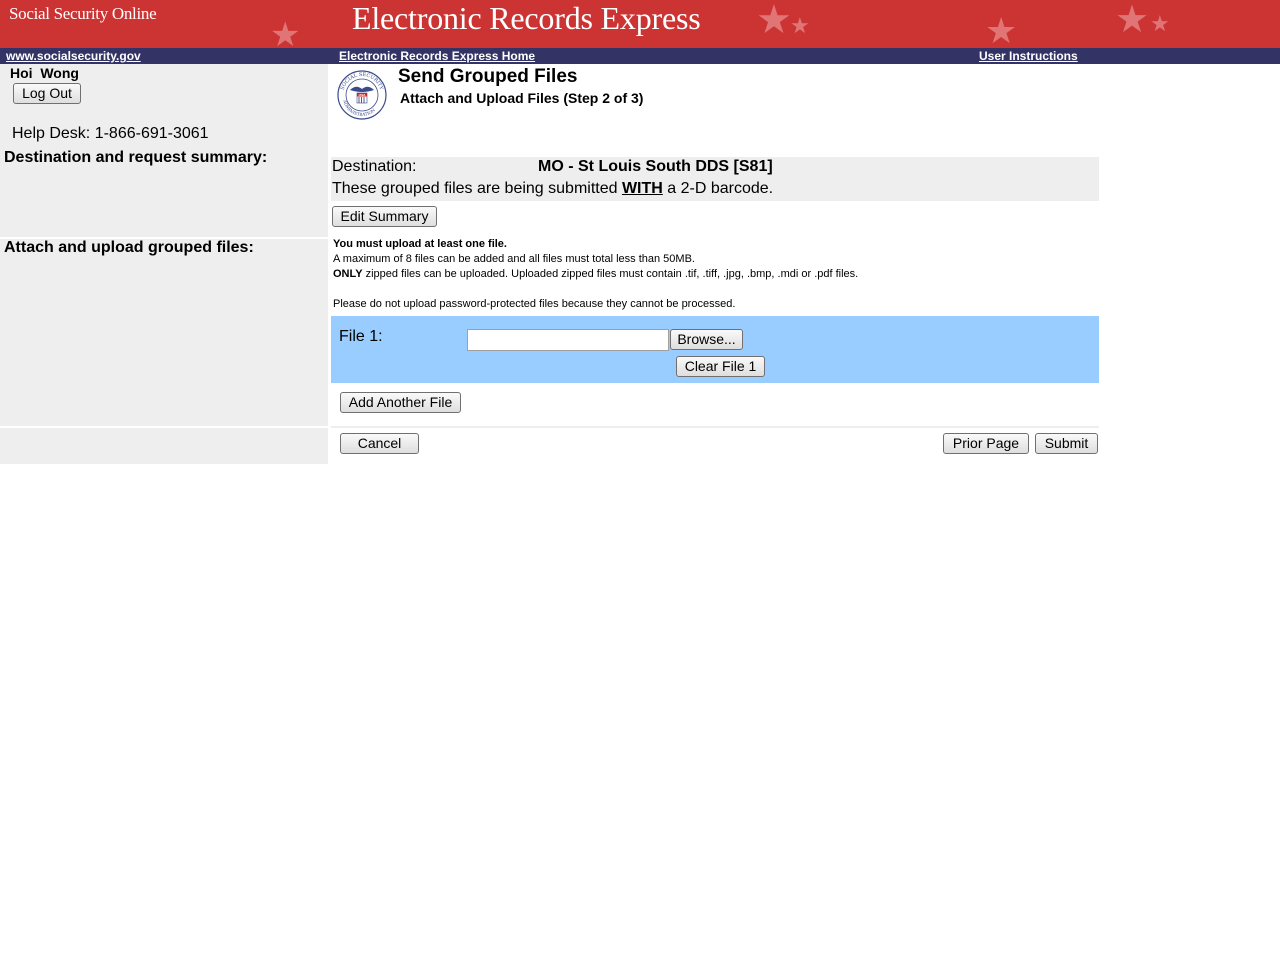  Describe the element at coordinates (83, 13) in the screenshot. I see `brand-text: Social Security Online` at that location.